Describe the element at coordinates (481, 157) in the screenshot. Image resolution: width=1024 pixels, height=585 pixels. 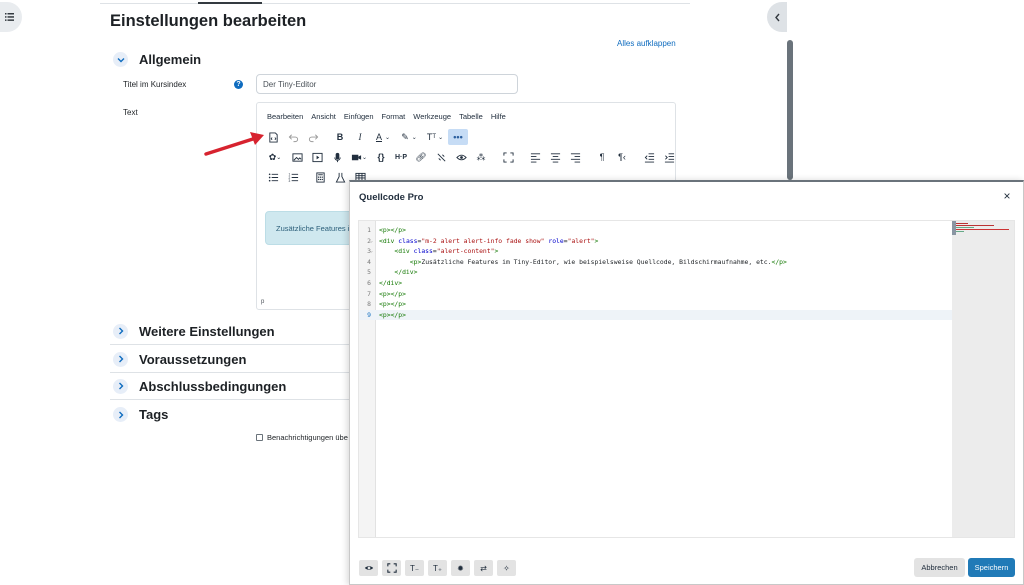
I see `accessibility-checker-icon: ⁂` at that location.